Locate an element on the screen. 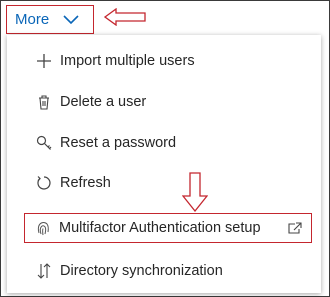  key-icon is located at coordinates (44, 143).